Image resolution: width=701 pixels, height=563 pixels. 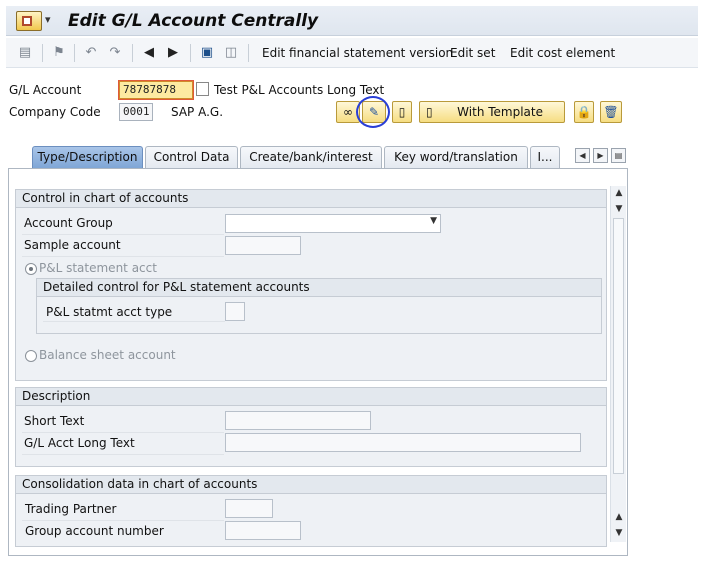 What do you see at coordinates (59, 53) in the screenshot?
I see `hierarchy-icon: ⚑` at bounding box center [59, 53].